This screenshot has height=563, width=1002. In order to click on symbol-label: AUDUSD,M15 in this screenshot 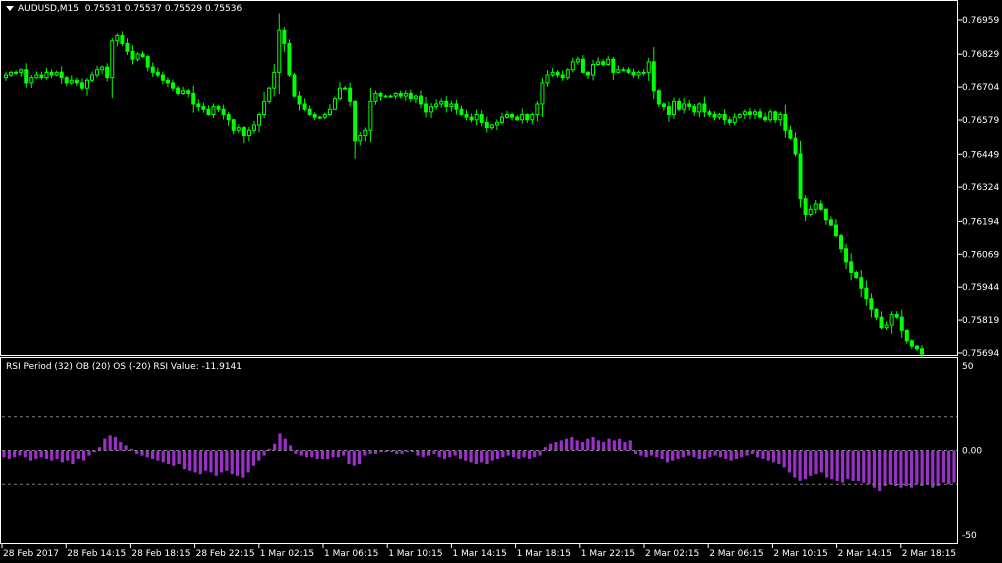, I will do `click(48, 9)`.